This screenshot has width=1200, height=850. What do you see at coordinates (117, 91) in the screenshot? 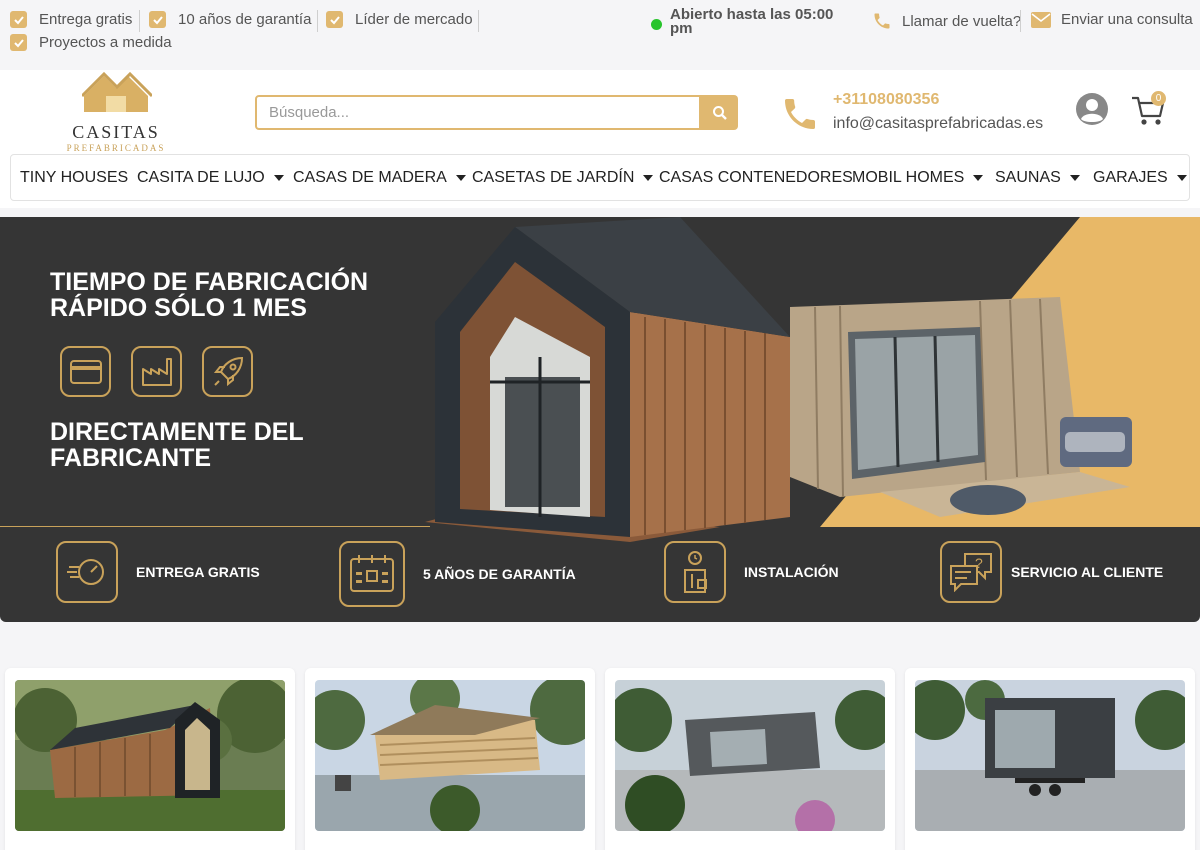
I see `logo-house-icon` at bounding box center [117, 91].